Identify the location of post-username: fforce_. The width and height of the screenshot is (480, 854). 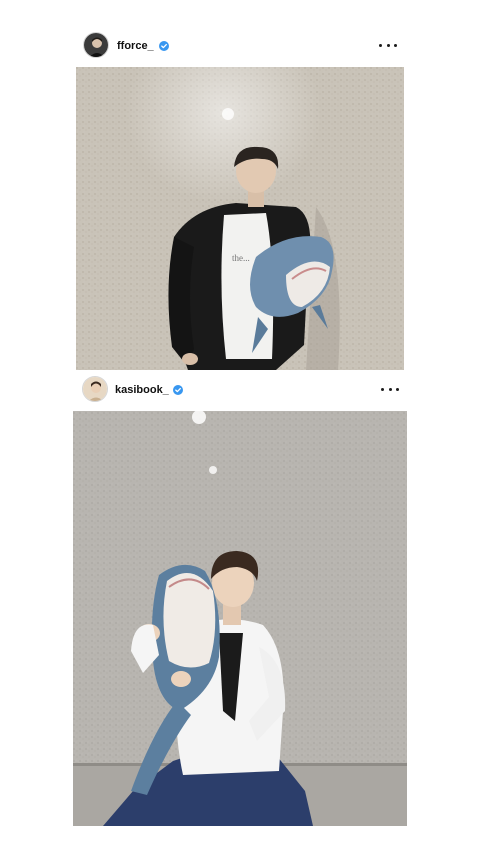
(135, 46).